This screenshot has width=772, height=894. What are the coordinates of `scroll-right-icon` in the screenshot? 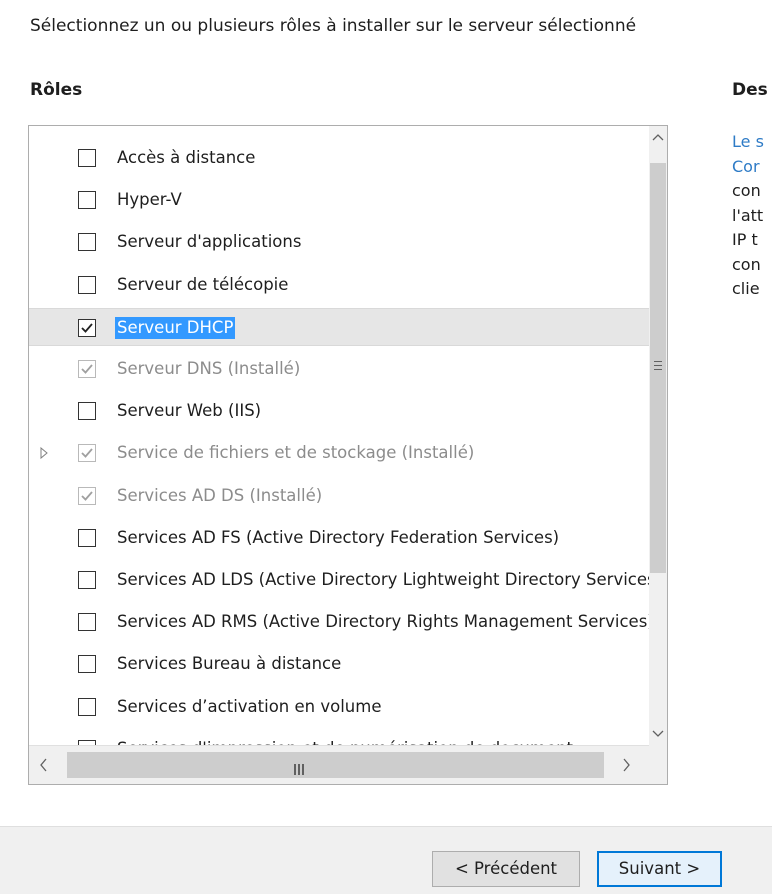 It's located at (626, 765).